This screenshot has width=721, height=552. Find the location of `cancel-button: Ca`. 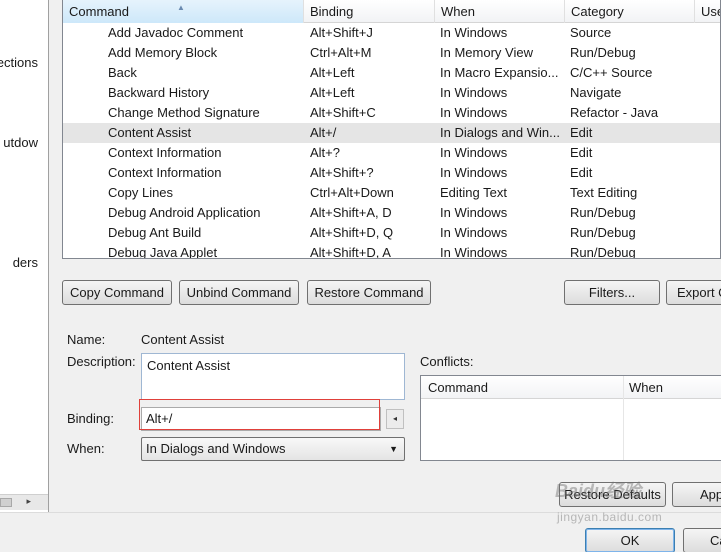

cancel-button: Ca is located at coordinates (702, 540).